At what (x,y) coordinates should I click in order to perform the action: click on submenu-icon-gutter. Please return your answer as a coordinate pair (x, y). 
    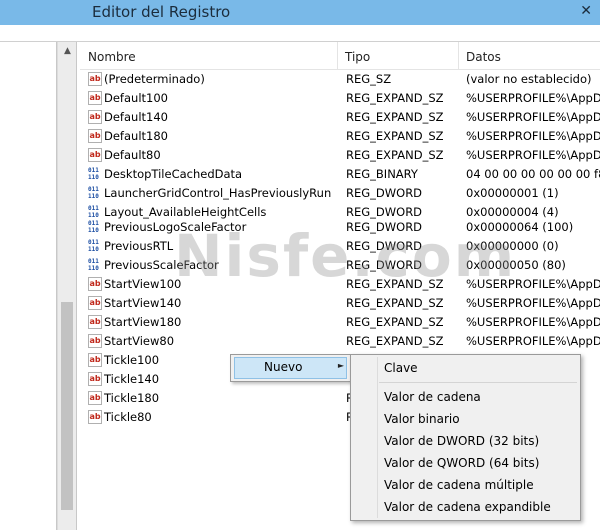
    Looking at the image, I should click on (377, 437).